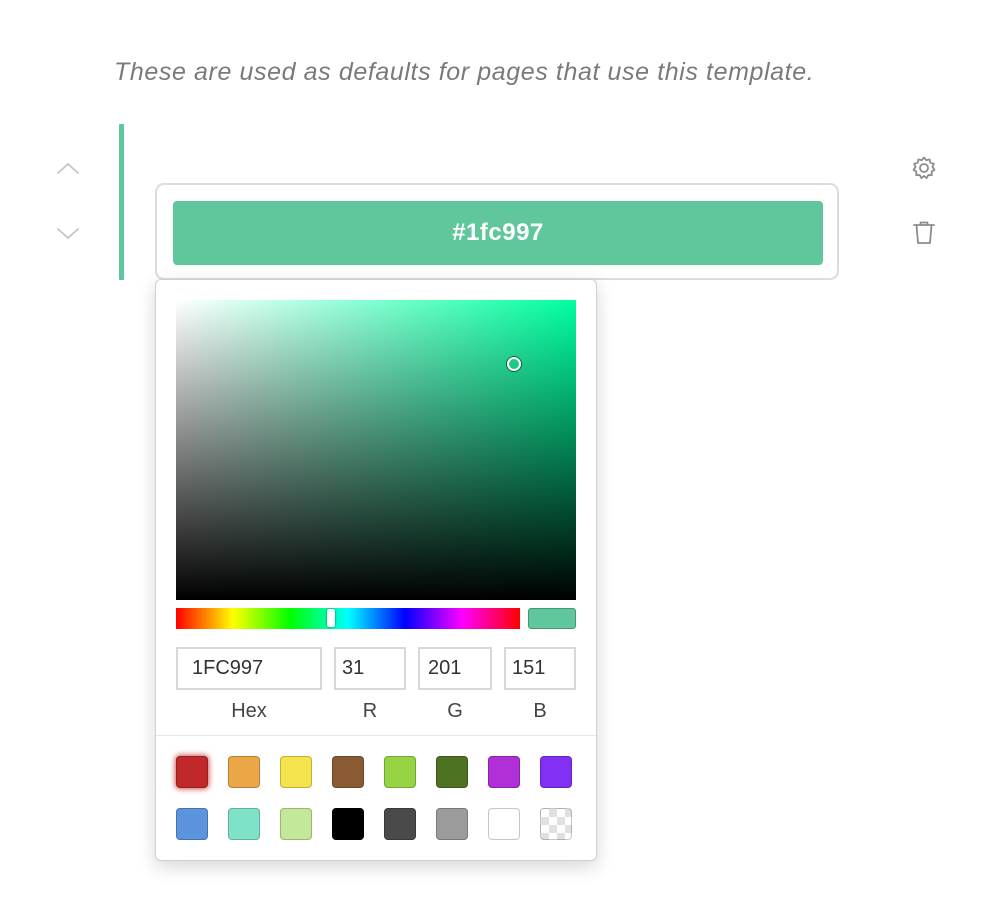  Describe the element at coordinates (452, 772) in the screenshot. I see `preset-swatch-dark-green` at that location.